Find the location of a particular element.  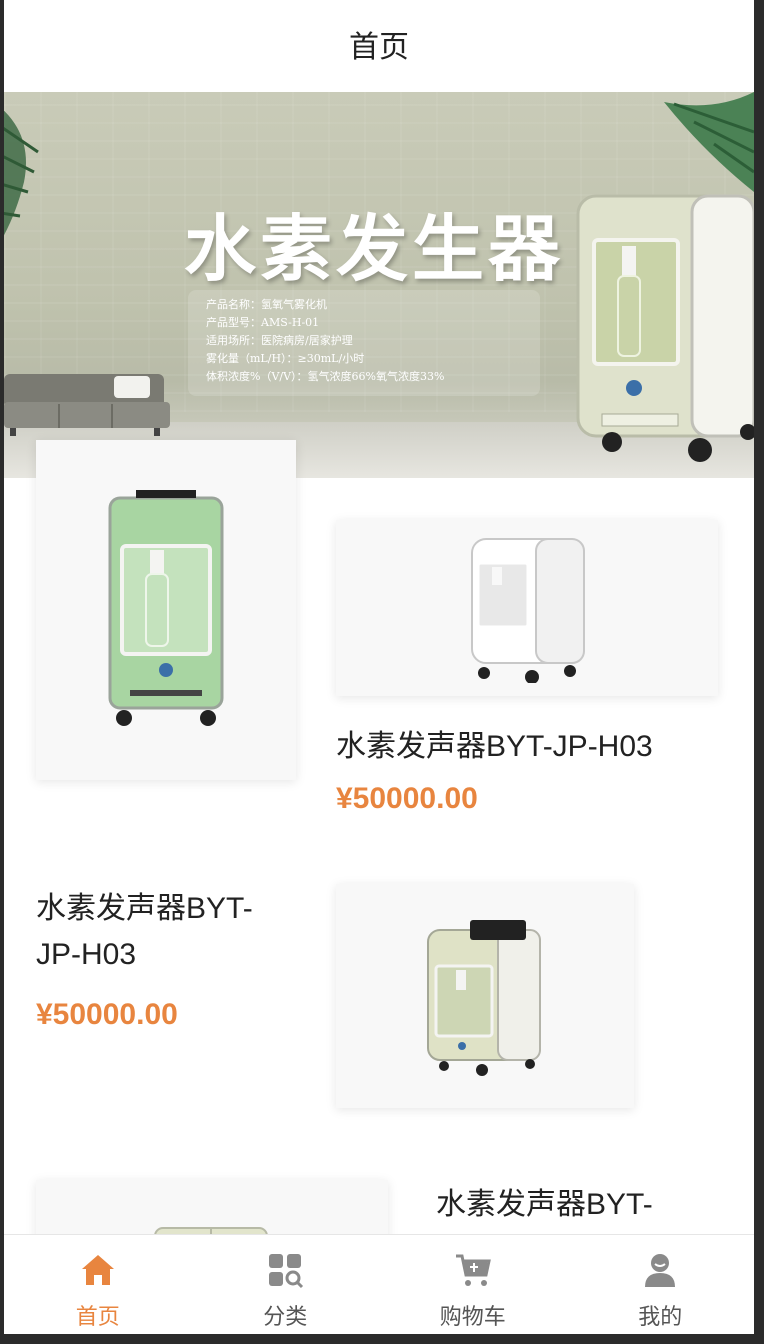

product-name-4: 水素发声器BYT- is located at coordinates (544, 1205).